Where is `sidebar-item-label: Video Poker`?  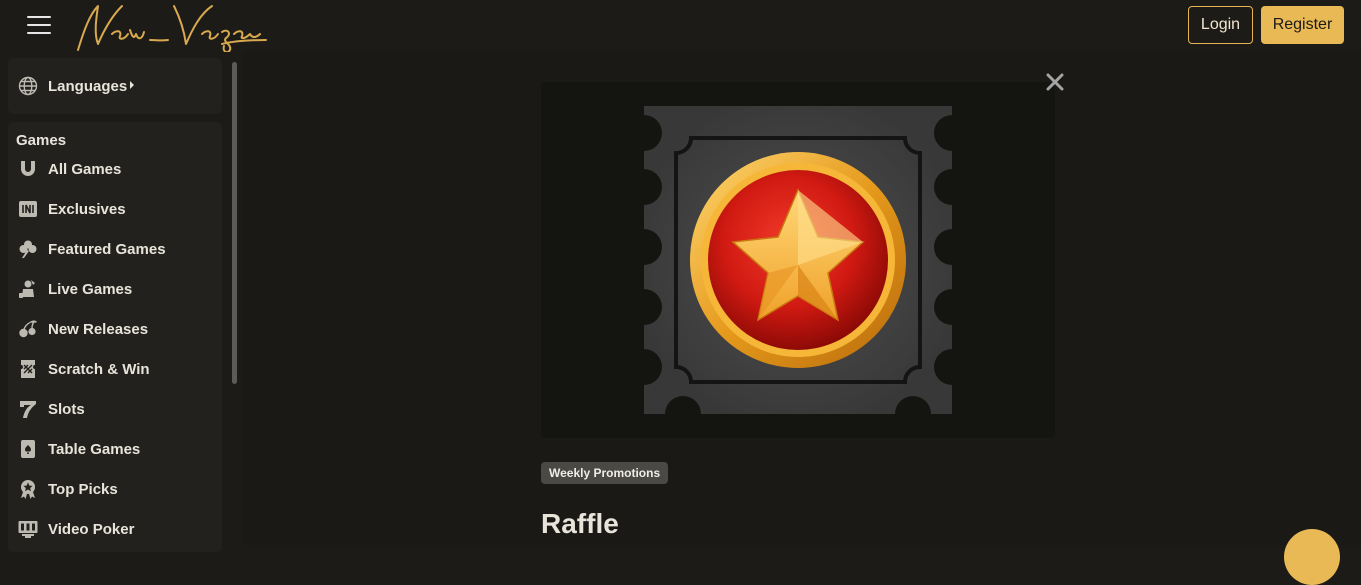 sidebar-item-label: Video Poker is located at coordinates (91, 529).